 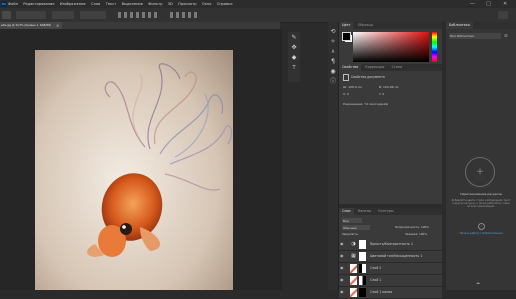 What do you see at coordinates (481, 233) in the screenshot?
I see `libraries-link: Начать работу с библиотеками` at bounding box center [481, 233].